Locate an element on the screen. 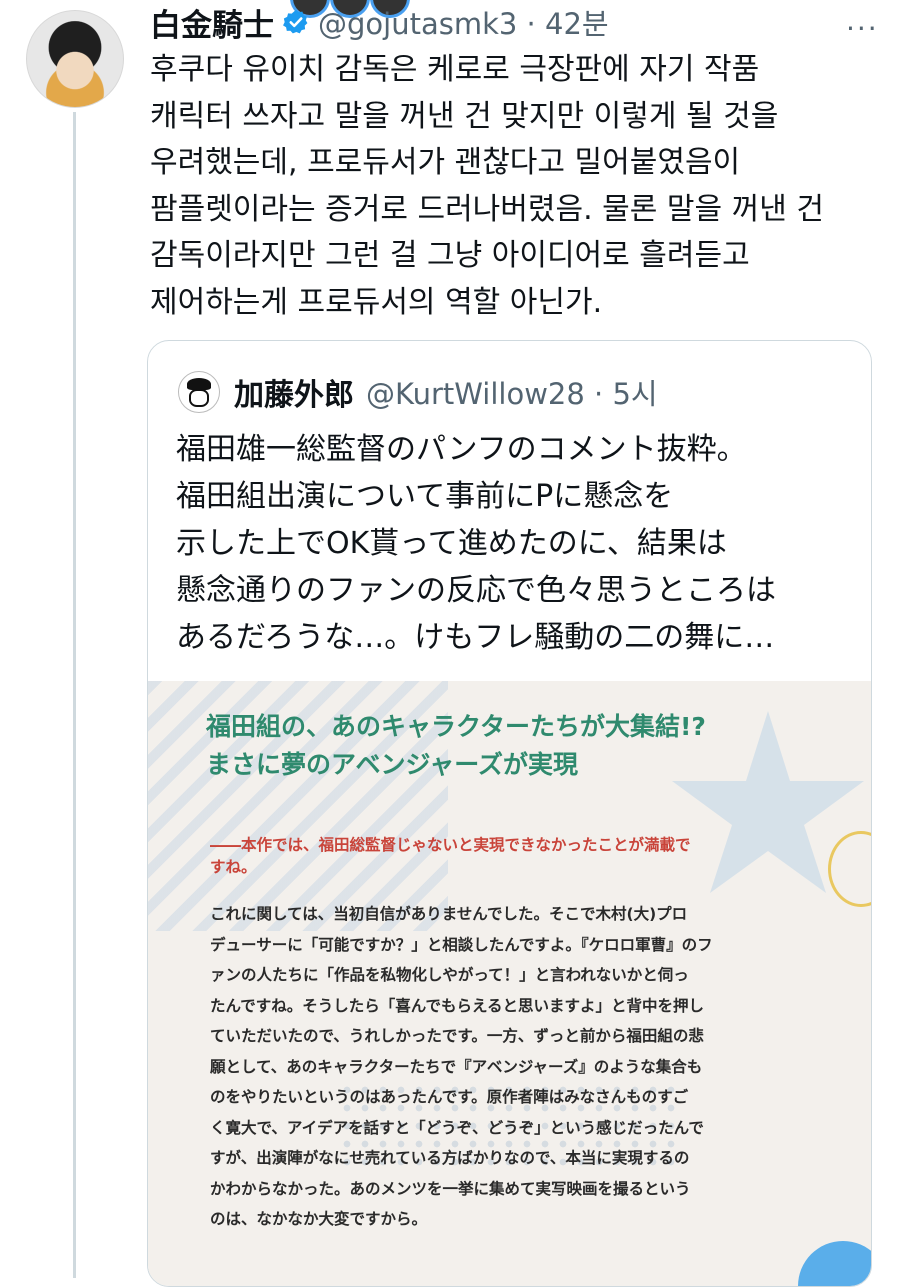 This screenshot has width=900, height=1287. author-handle-time: @gojutasmk3 · 42분 is located at coordinates (463, 22).